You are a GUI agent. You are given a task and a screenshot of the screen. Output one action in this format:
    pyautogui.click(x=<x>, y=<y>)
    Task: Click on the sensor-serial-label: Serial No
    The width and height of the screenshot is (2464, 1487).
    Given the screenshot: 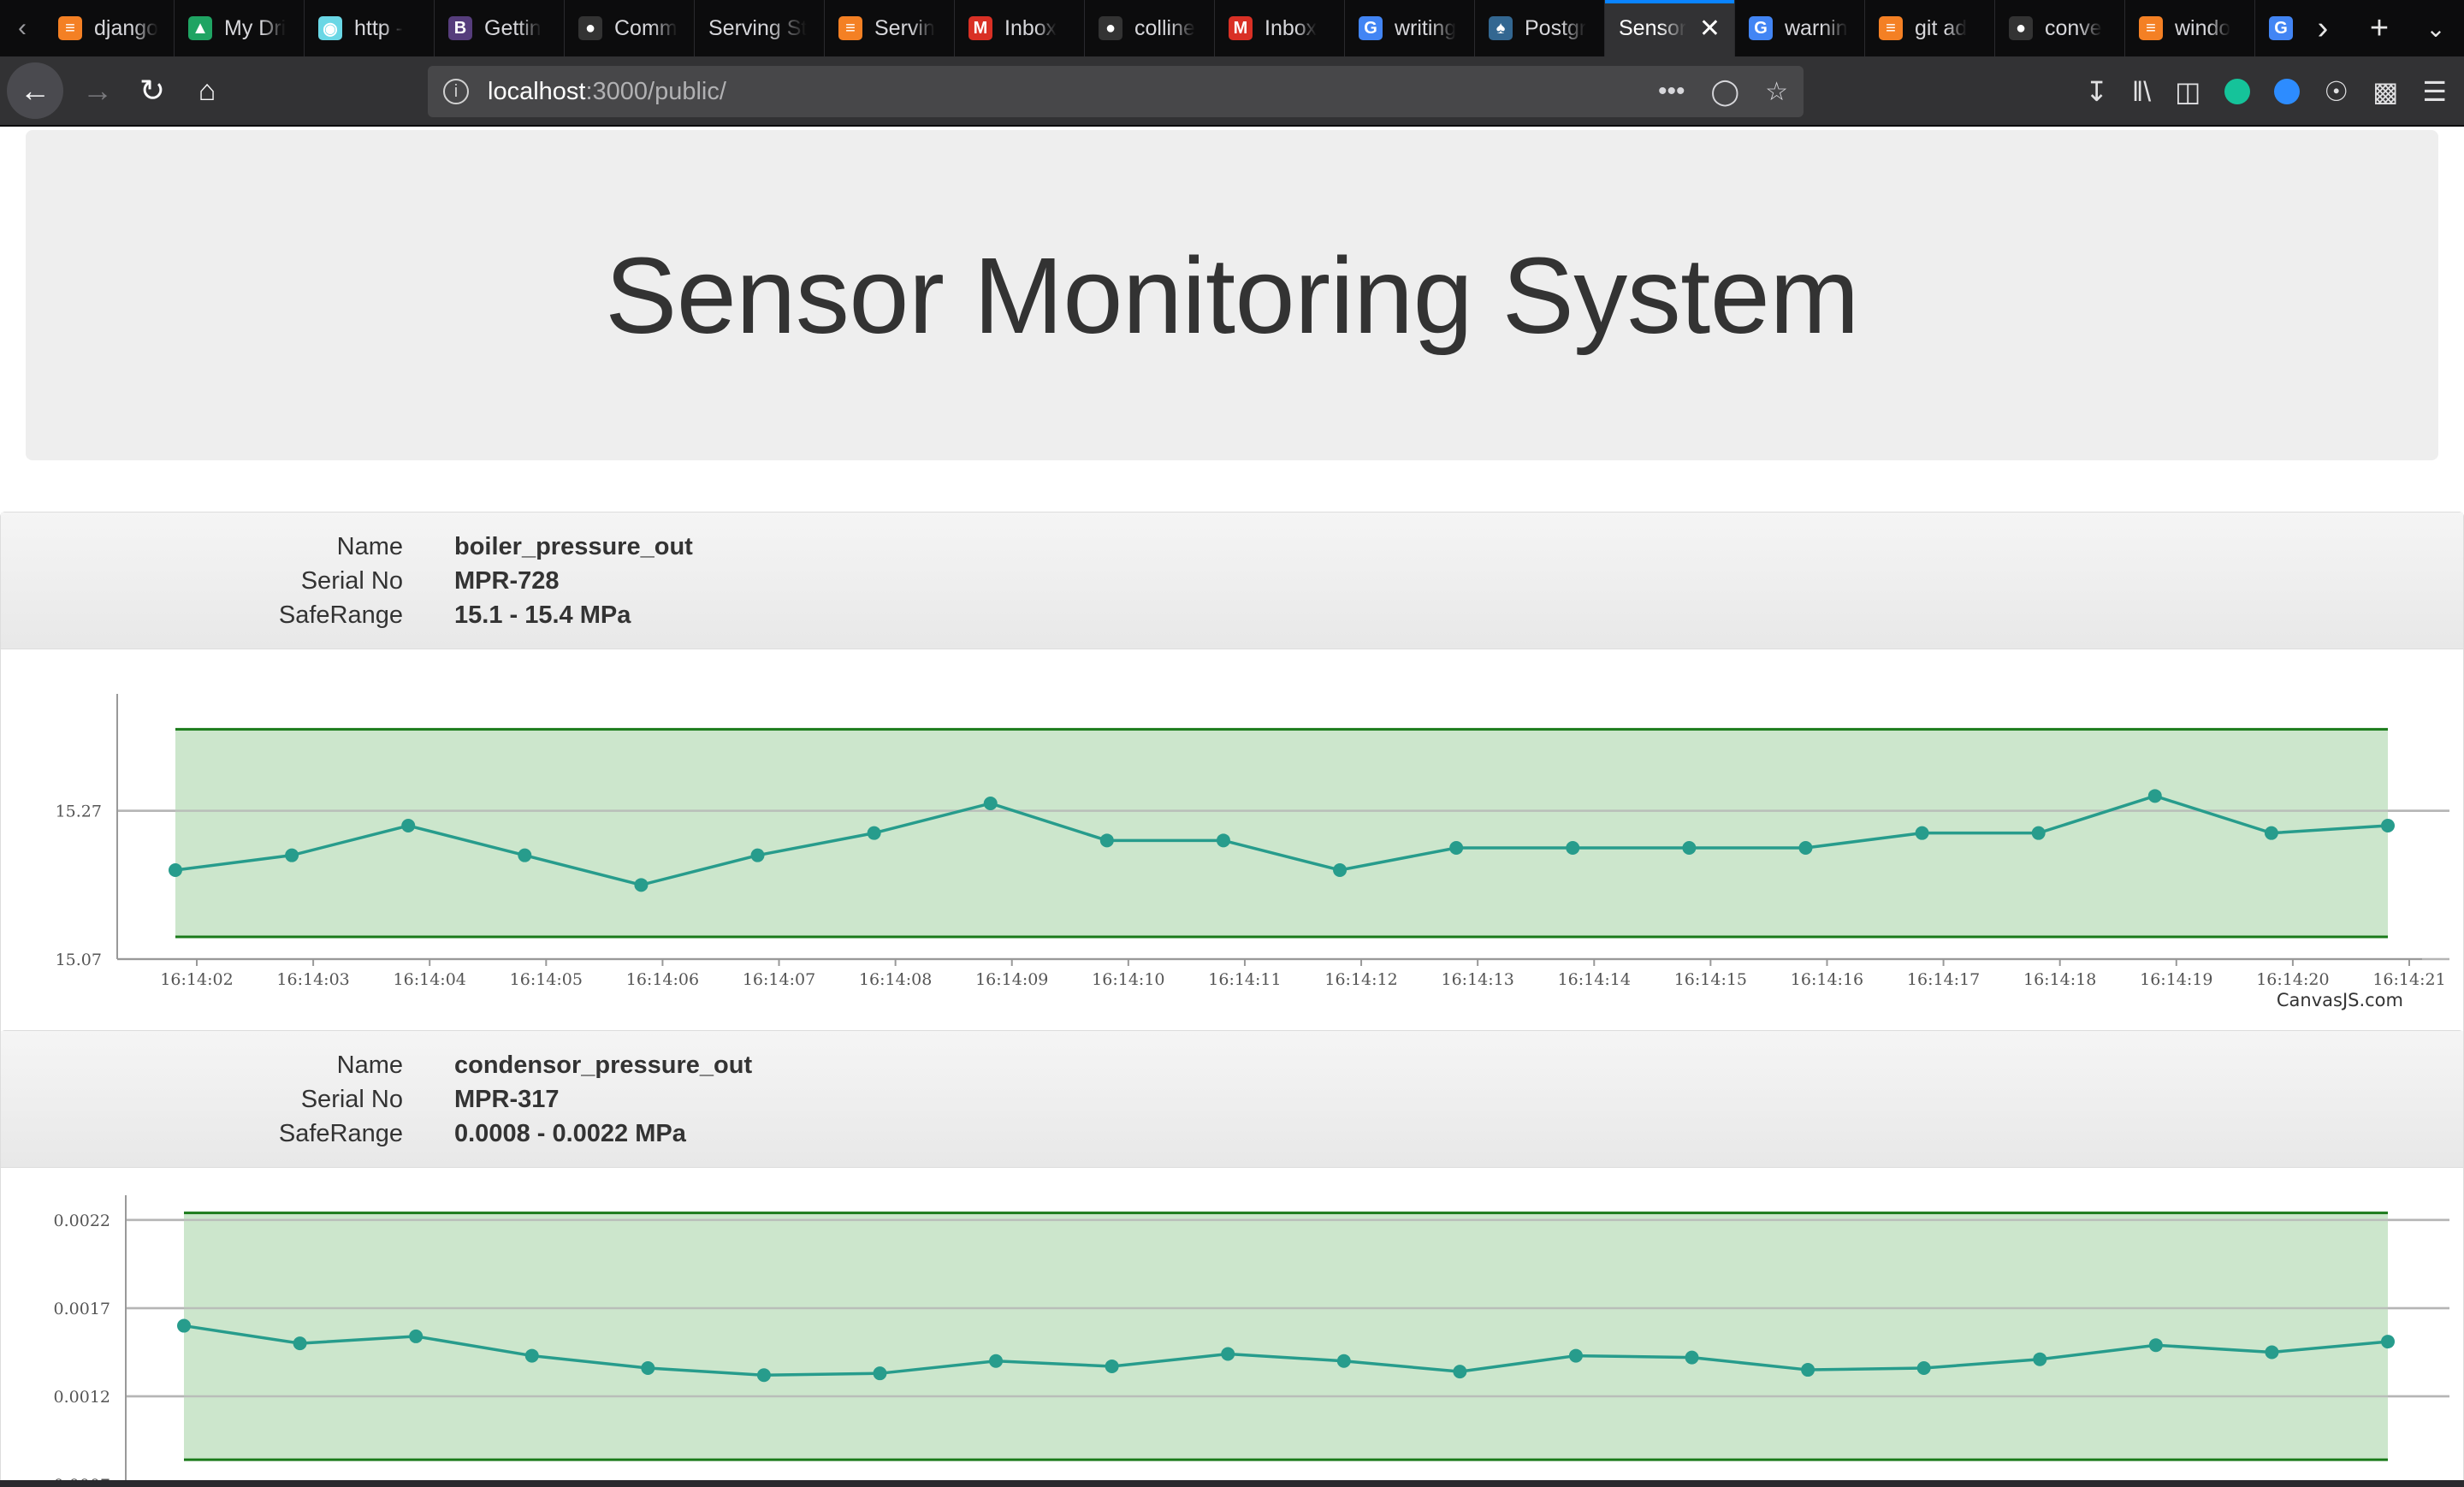 What is the action you would take?
    pyautogui.click(x=351, y=580)
    